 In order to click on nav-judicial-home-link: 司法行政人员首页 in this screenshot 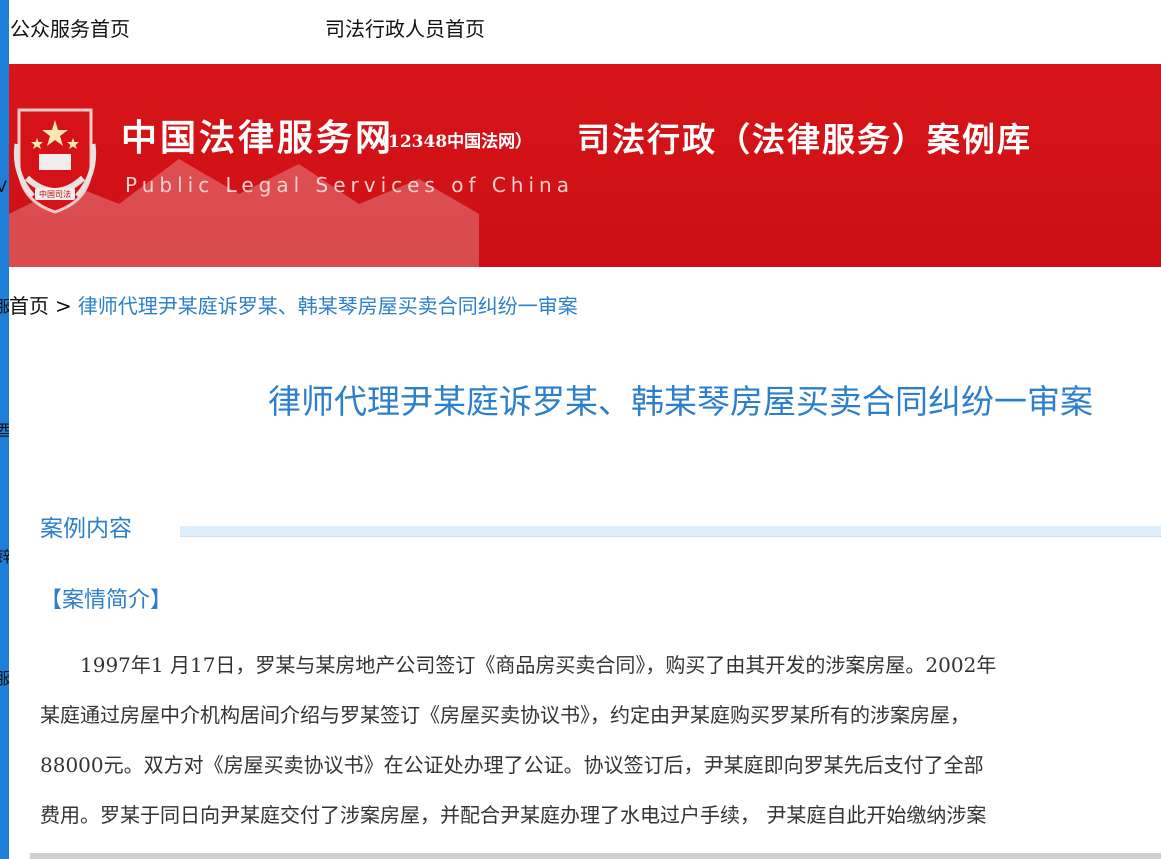, I will do `click(405, 29)`.